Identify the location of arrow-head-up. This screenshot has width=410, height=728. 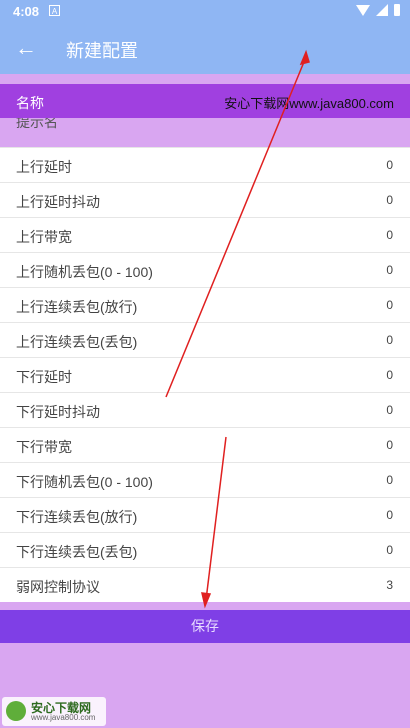
(304, 57).